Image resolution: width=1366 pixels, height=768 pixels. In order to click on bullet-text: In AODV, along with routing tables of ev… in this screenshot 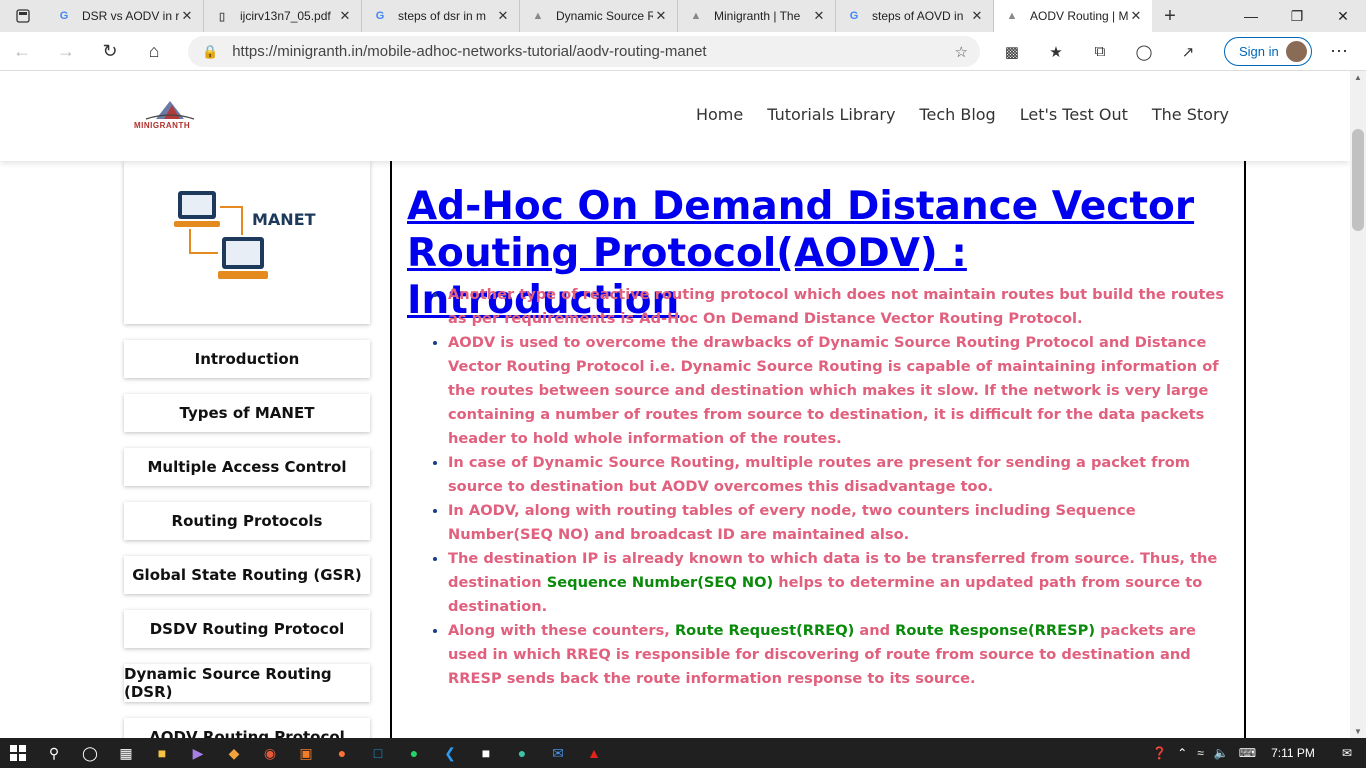, I will do `click(792, 522)`.